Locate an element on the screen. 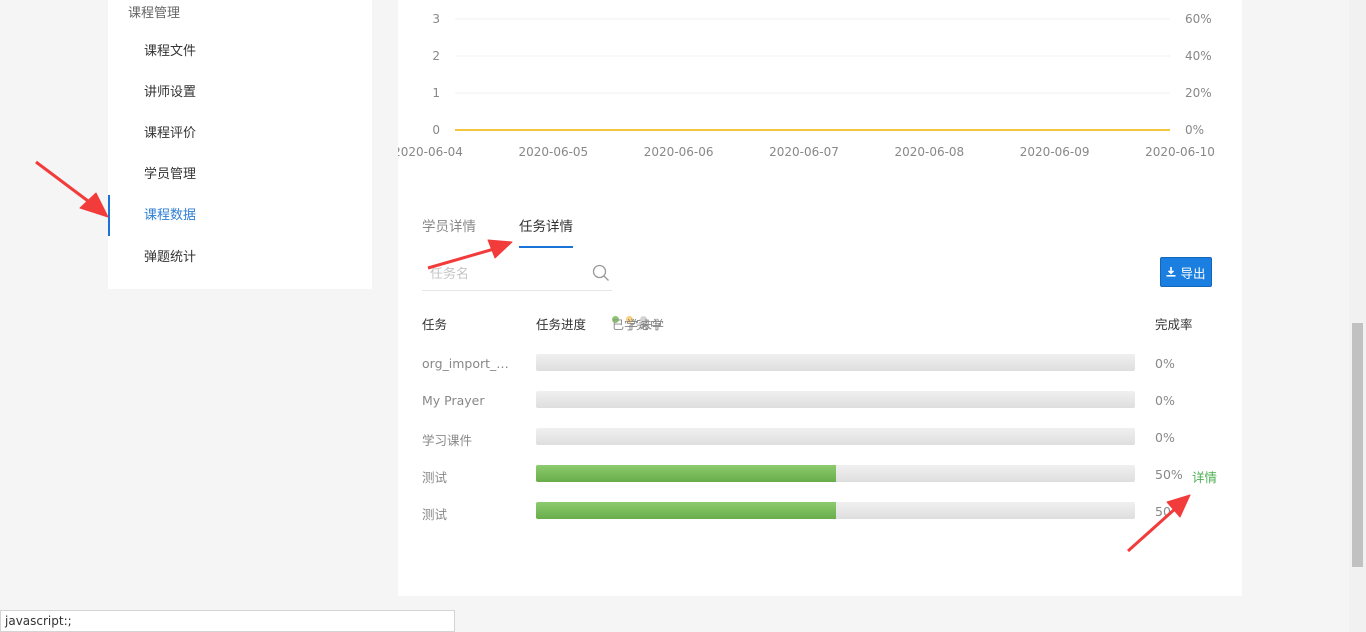 This screenshot has width=1366, height=632. table-row: My Prayer 0% is located at coordinates (822, 401).